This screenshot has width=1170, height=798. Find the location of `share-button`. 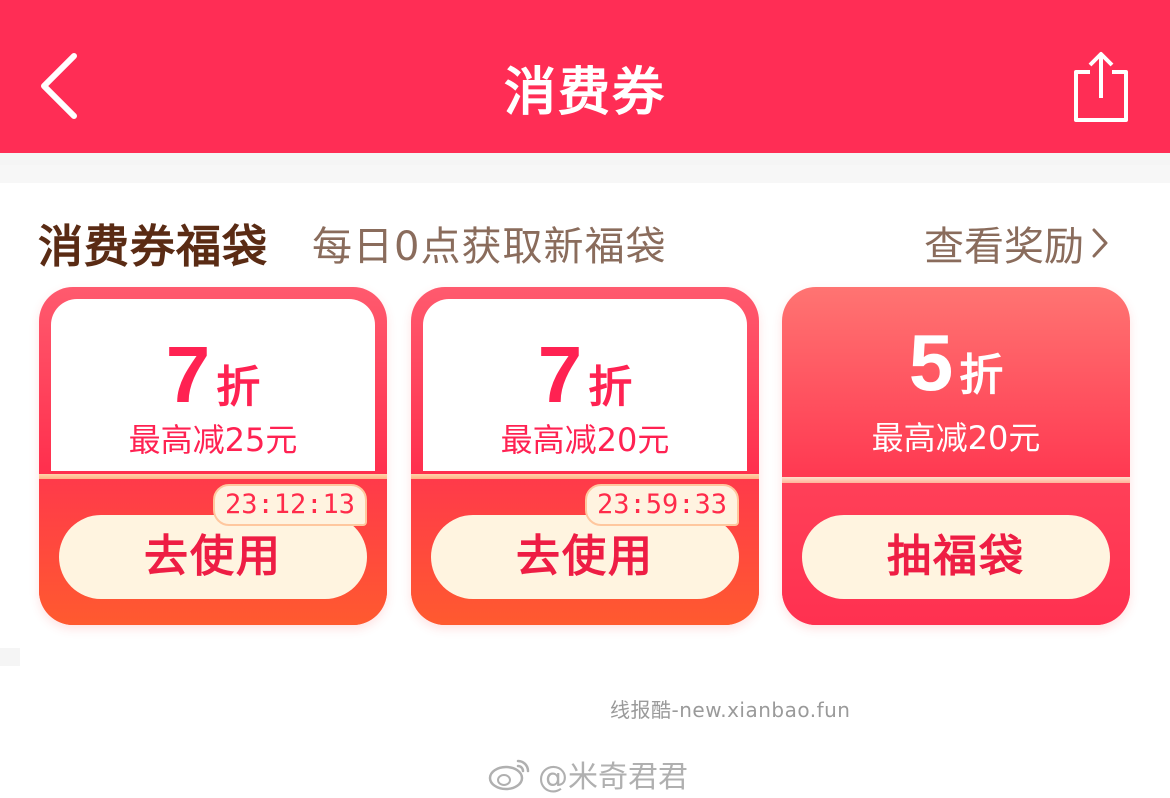

share-button is located at coordinates (1101, 87).